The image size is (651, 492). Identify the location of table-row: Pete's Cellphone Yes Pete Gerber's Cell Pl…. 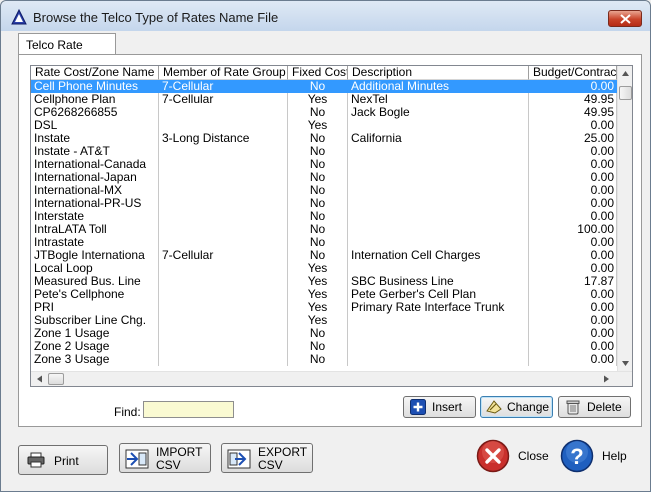
(324, 294).